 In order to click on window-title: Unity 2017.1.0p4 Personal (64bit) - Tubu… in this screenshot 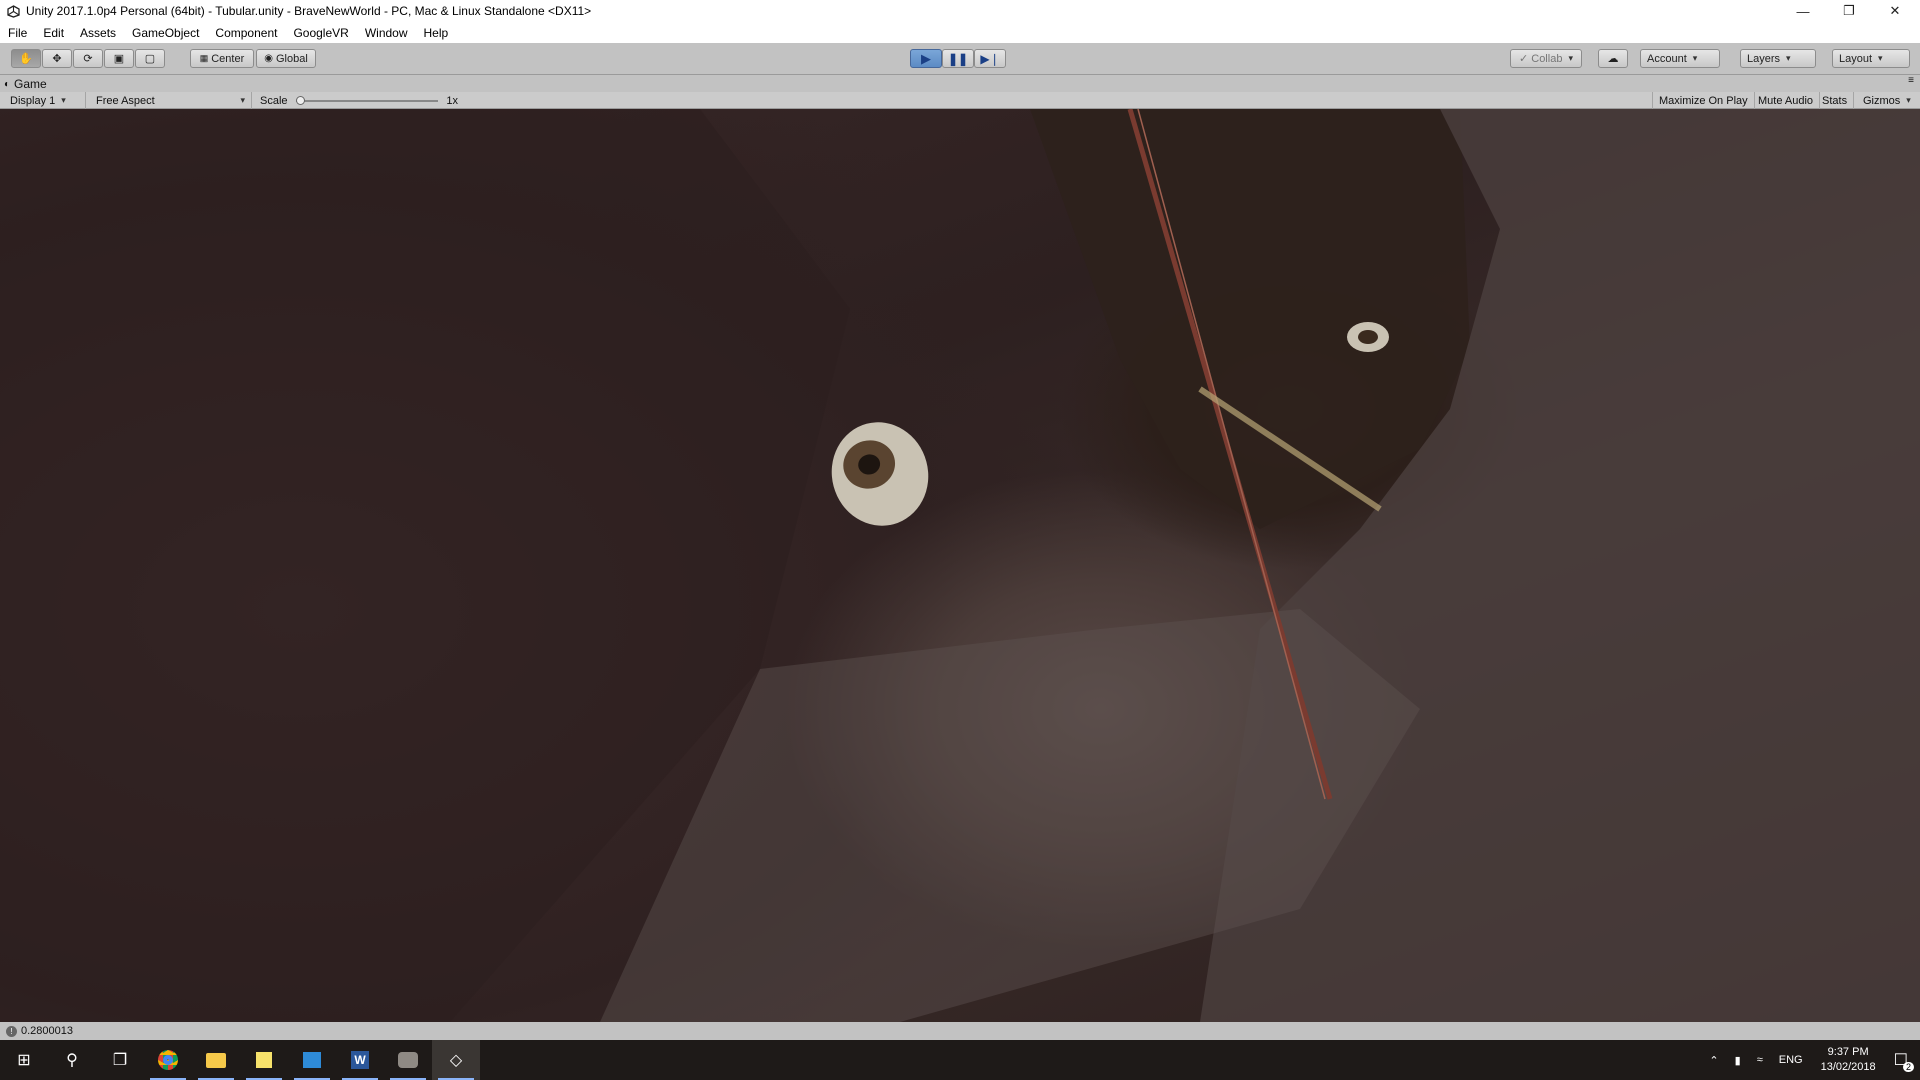, I will do `click(309, 11)`.